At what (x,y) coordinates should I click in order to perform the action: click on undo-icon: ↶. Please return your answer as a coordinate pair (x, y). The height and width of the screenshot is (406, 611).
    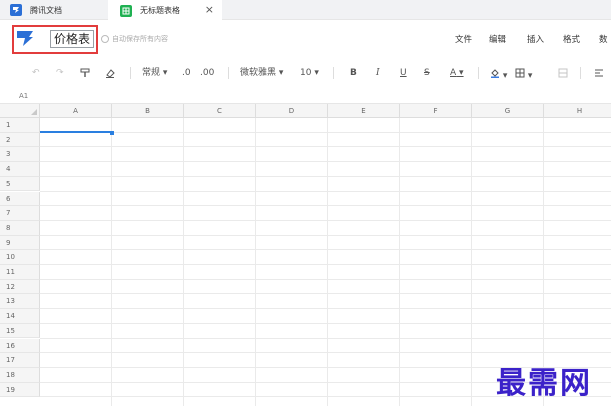
    Looking at the image, I should click on (36, 73).